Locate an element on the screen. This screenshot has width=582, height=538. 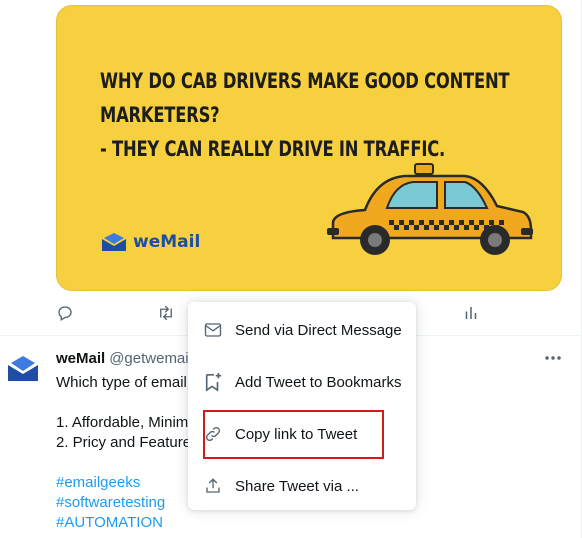
menu-item-send-dm: Send via Direct Message is located at coordinates (302, 330).